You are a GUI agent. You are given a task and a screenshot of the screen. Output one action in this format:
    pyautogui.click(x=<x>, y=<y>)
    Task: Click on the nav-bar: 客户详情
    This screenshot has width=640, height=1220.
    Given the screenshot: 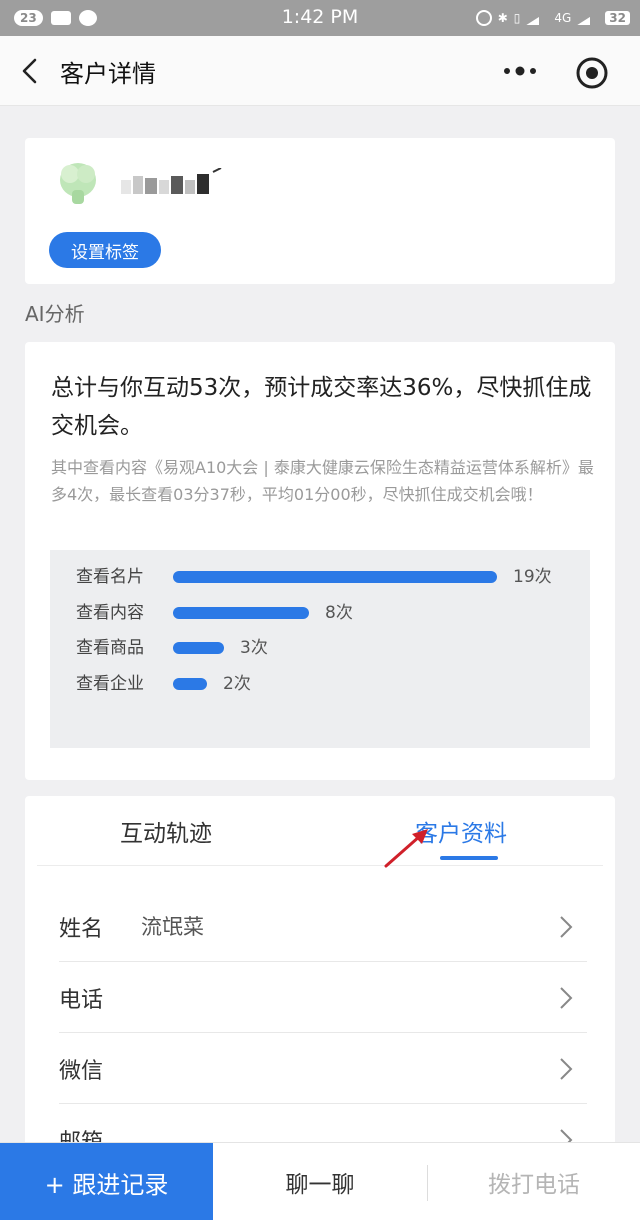 What is the action you would take?
    pyautogui.click(x=320, y=71)
    